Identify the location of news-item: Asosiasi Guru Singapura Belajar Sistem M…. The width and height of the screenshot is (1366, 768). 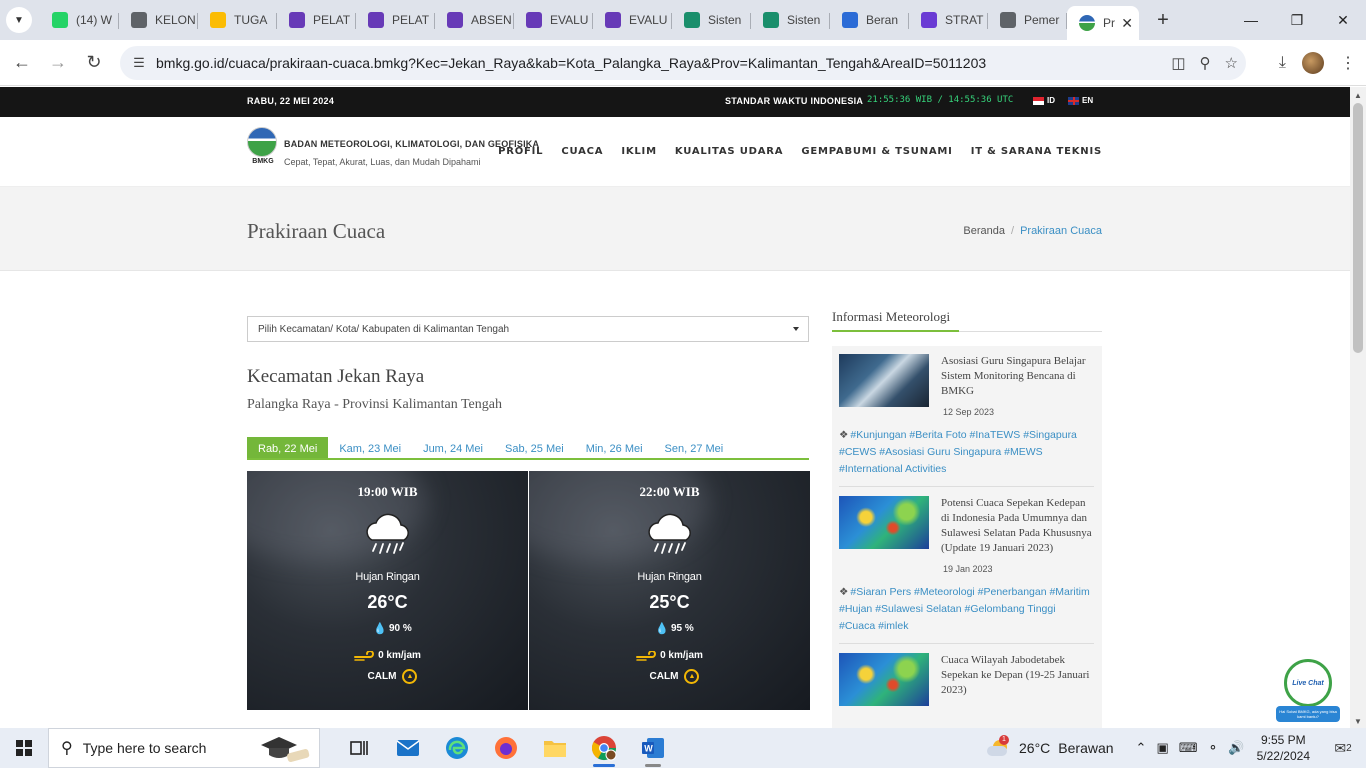
(966, 385).